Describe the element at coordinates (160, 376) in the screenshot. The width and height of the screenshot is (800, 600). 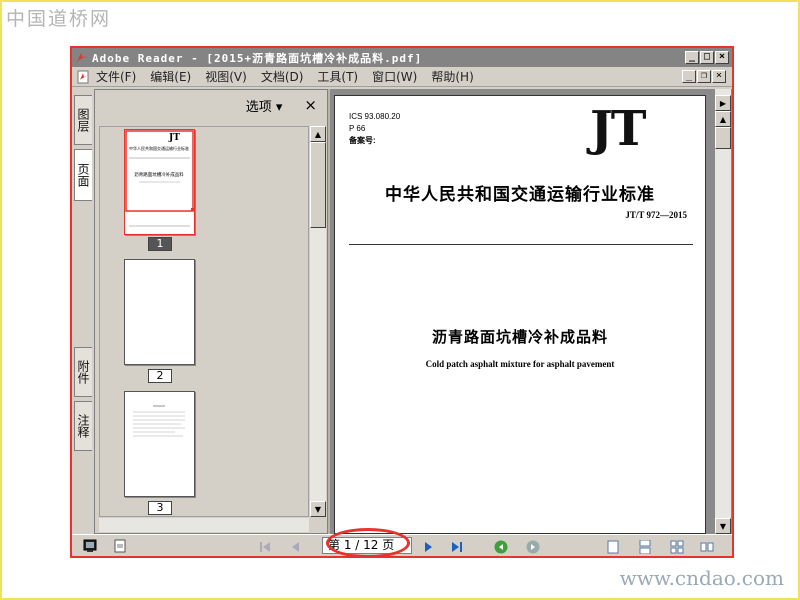
I see `thumbnail-label-2: 2` at that location.